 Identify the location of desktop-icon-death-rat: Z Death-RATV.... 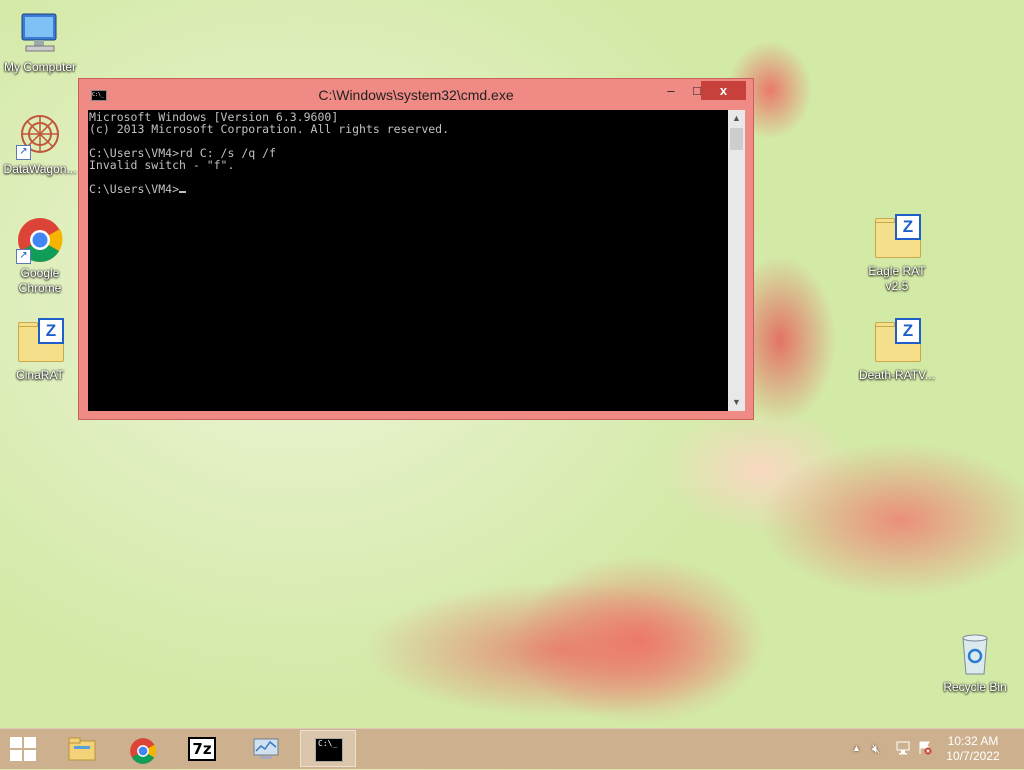
(897, 350).